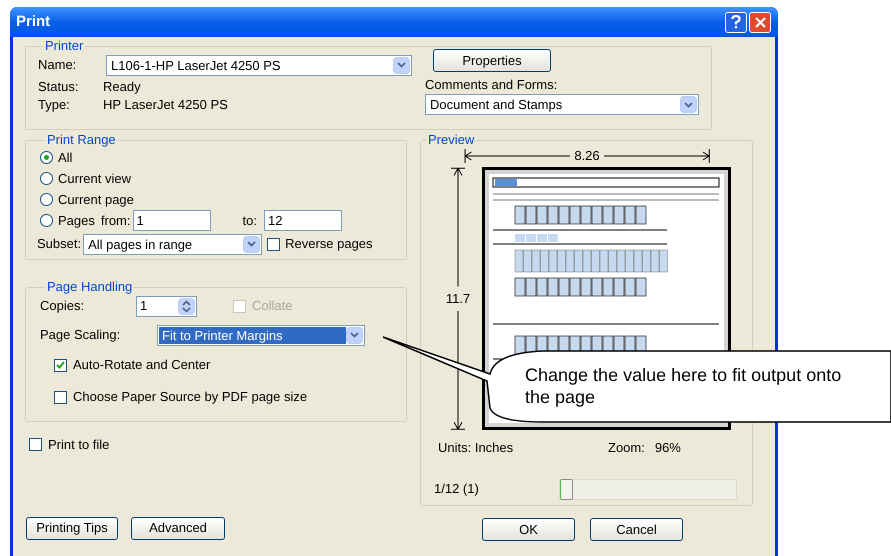 Image resolution: width=891 pixels, height=556 pixels. Describe the element at coordinates (63, 306) in the screenshot. I see `field-label: Copies:` at that location.